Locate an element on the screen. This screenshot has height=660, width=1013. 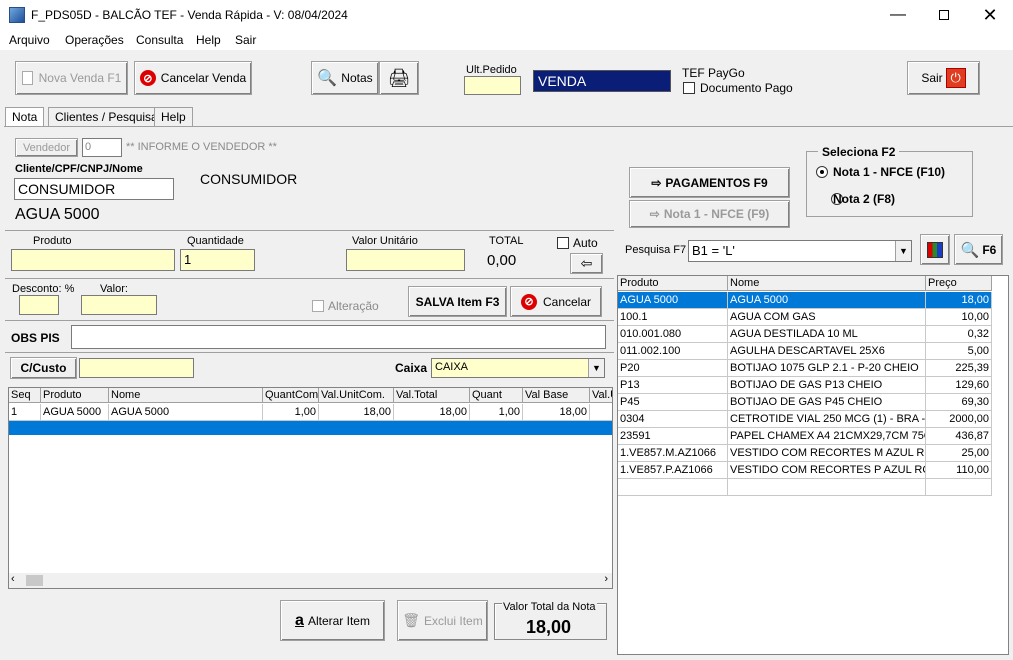
ult-pedido-field is located at coordinates (492, 85).